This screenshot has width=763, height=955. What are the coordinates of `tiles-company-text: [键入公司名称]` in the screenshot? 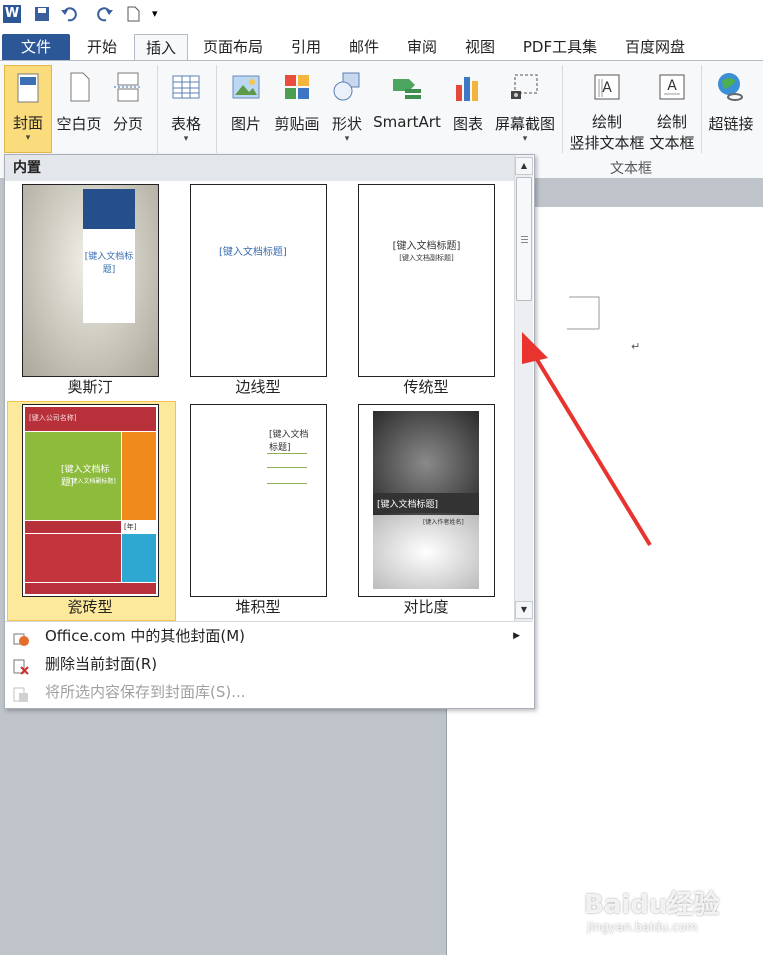 It's located at (53, 418).